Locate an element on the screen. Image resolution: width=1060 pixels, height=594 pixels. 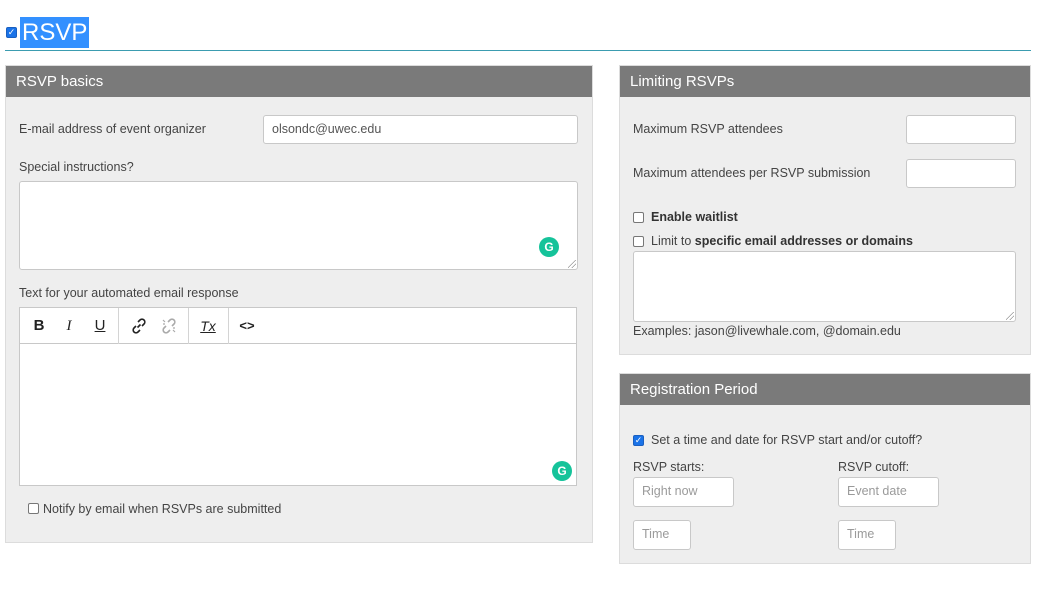
editor-toolbar: B I U Tx <> is located at coordinates (298, 326).